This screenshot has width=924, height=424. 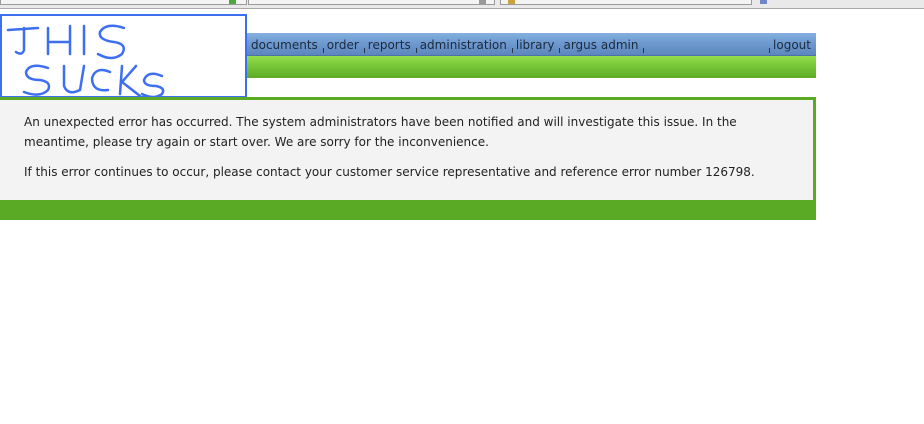 I want to click on logo-scribble-box, so click(x=123, y=56).